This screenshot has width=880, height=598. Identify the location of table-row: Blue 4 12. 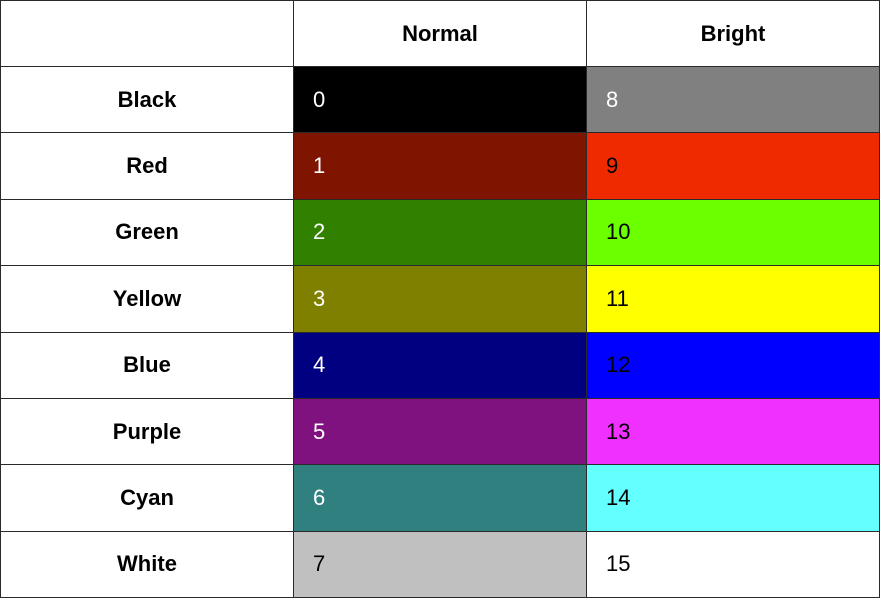
(440, 365).